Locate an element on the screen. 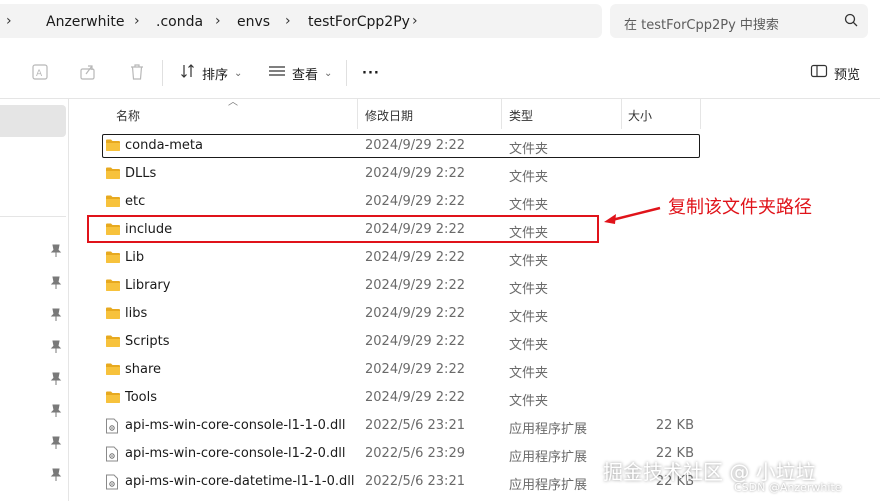 The image size is (880, 501). navigation-pane is located at coordinates (34, 300).